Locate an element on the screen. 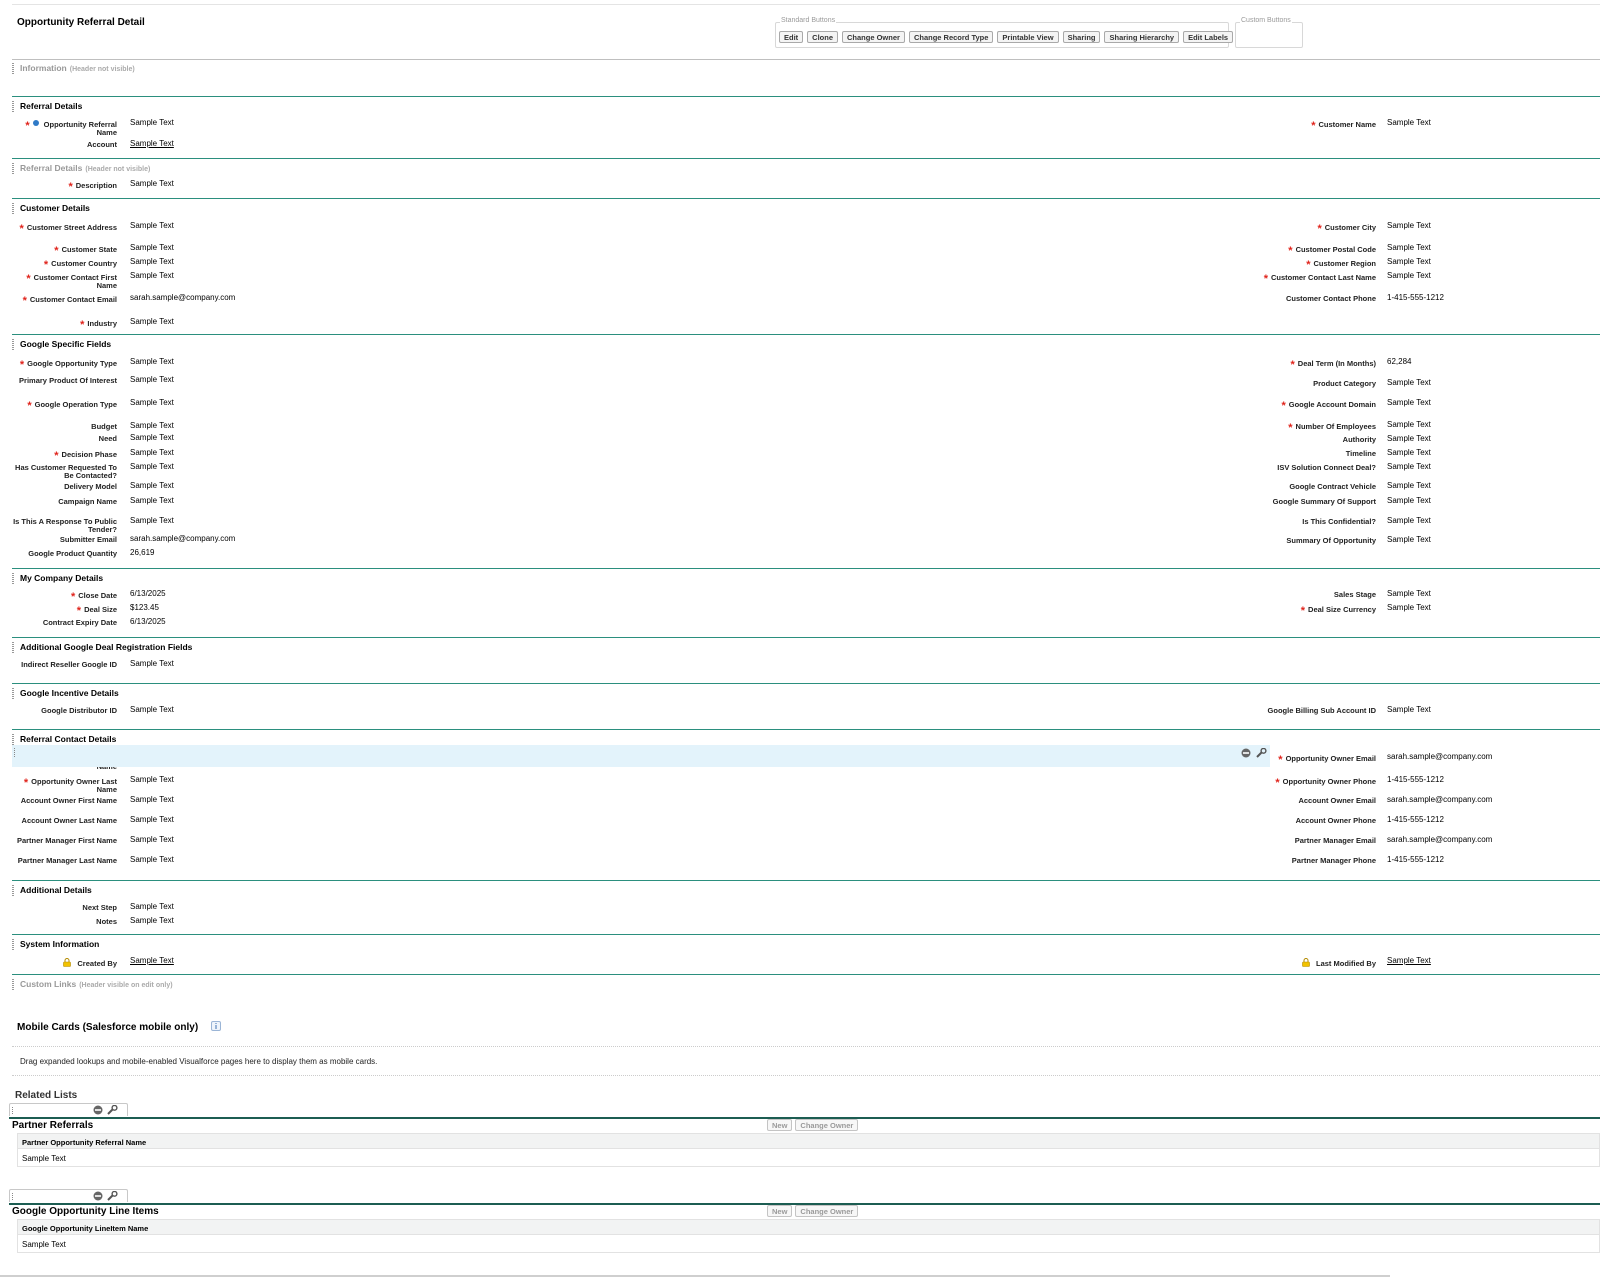 This screenshot has width=1600, height=1279. field-label-text: Timeline is located at coordinates (1360, 453).